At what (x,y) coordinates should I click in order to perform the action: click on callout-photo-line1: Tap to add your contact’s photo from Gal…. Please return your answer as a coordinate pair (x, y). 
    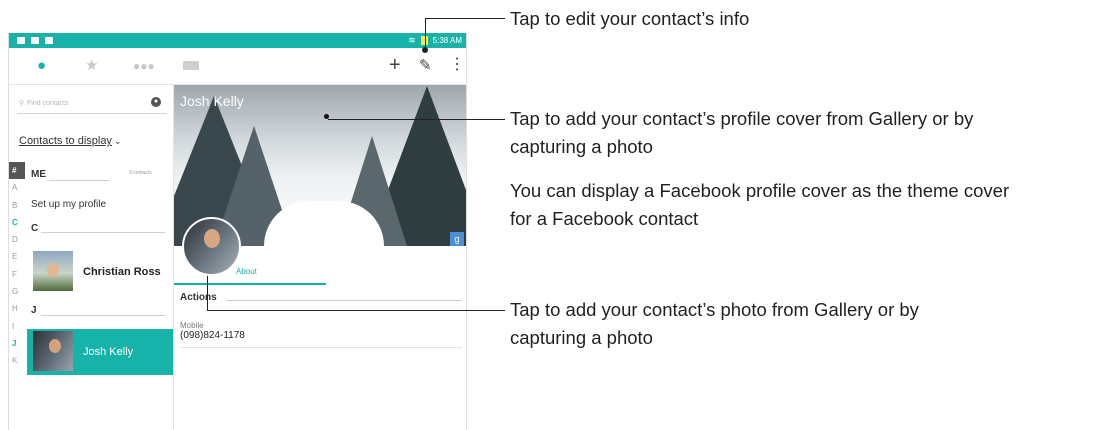
    Looking at the image, I should click on (714, 309).